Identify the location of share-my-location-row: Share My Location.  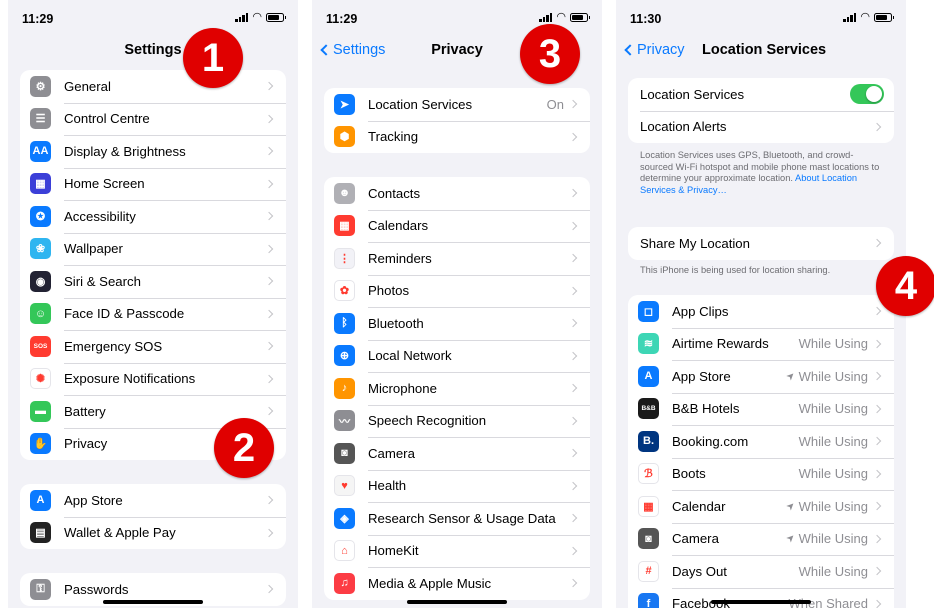
(761, 243).